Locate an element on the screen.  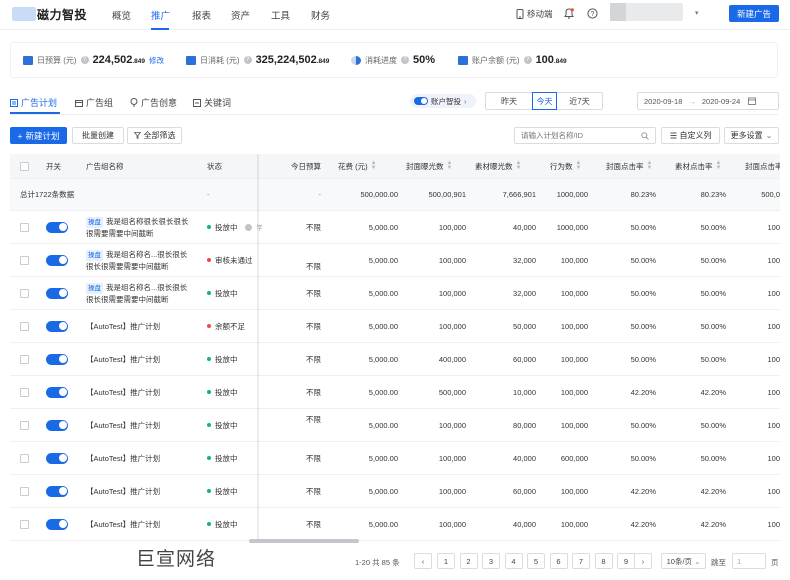
jump-page-input: 1 is located at coordinates (749, 561).